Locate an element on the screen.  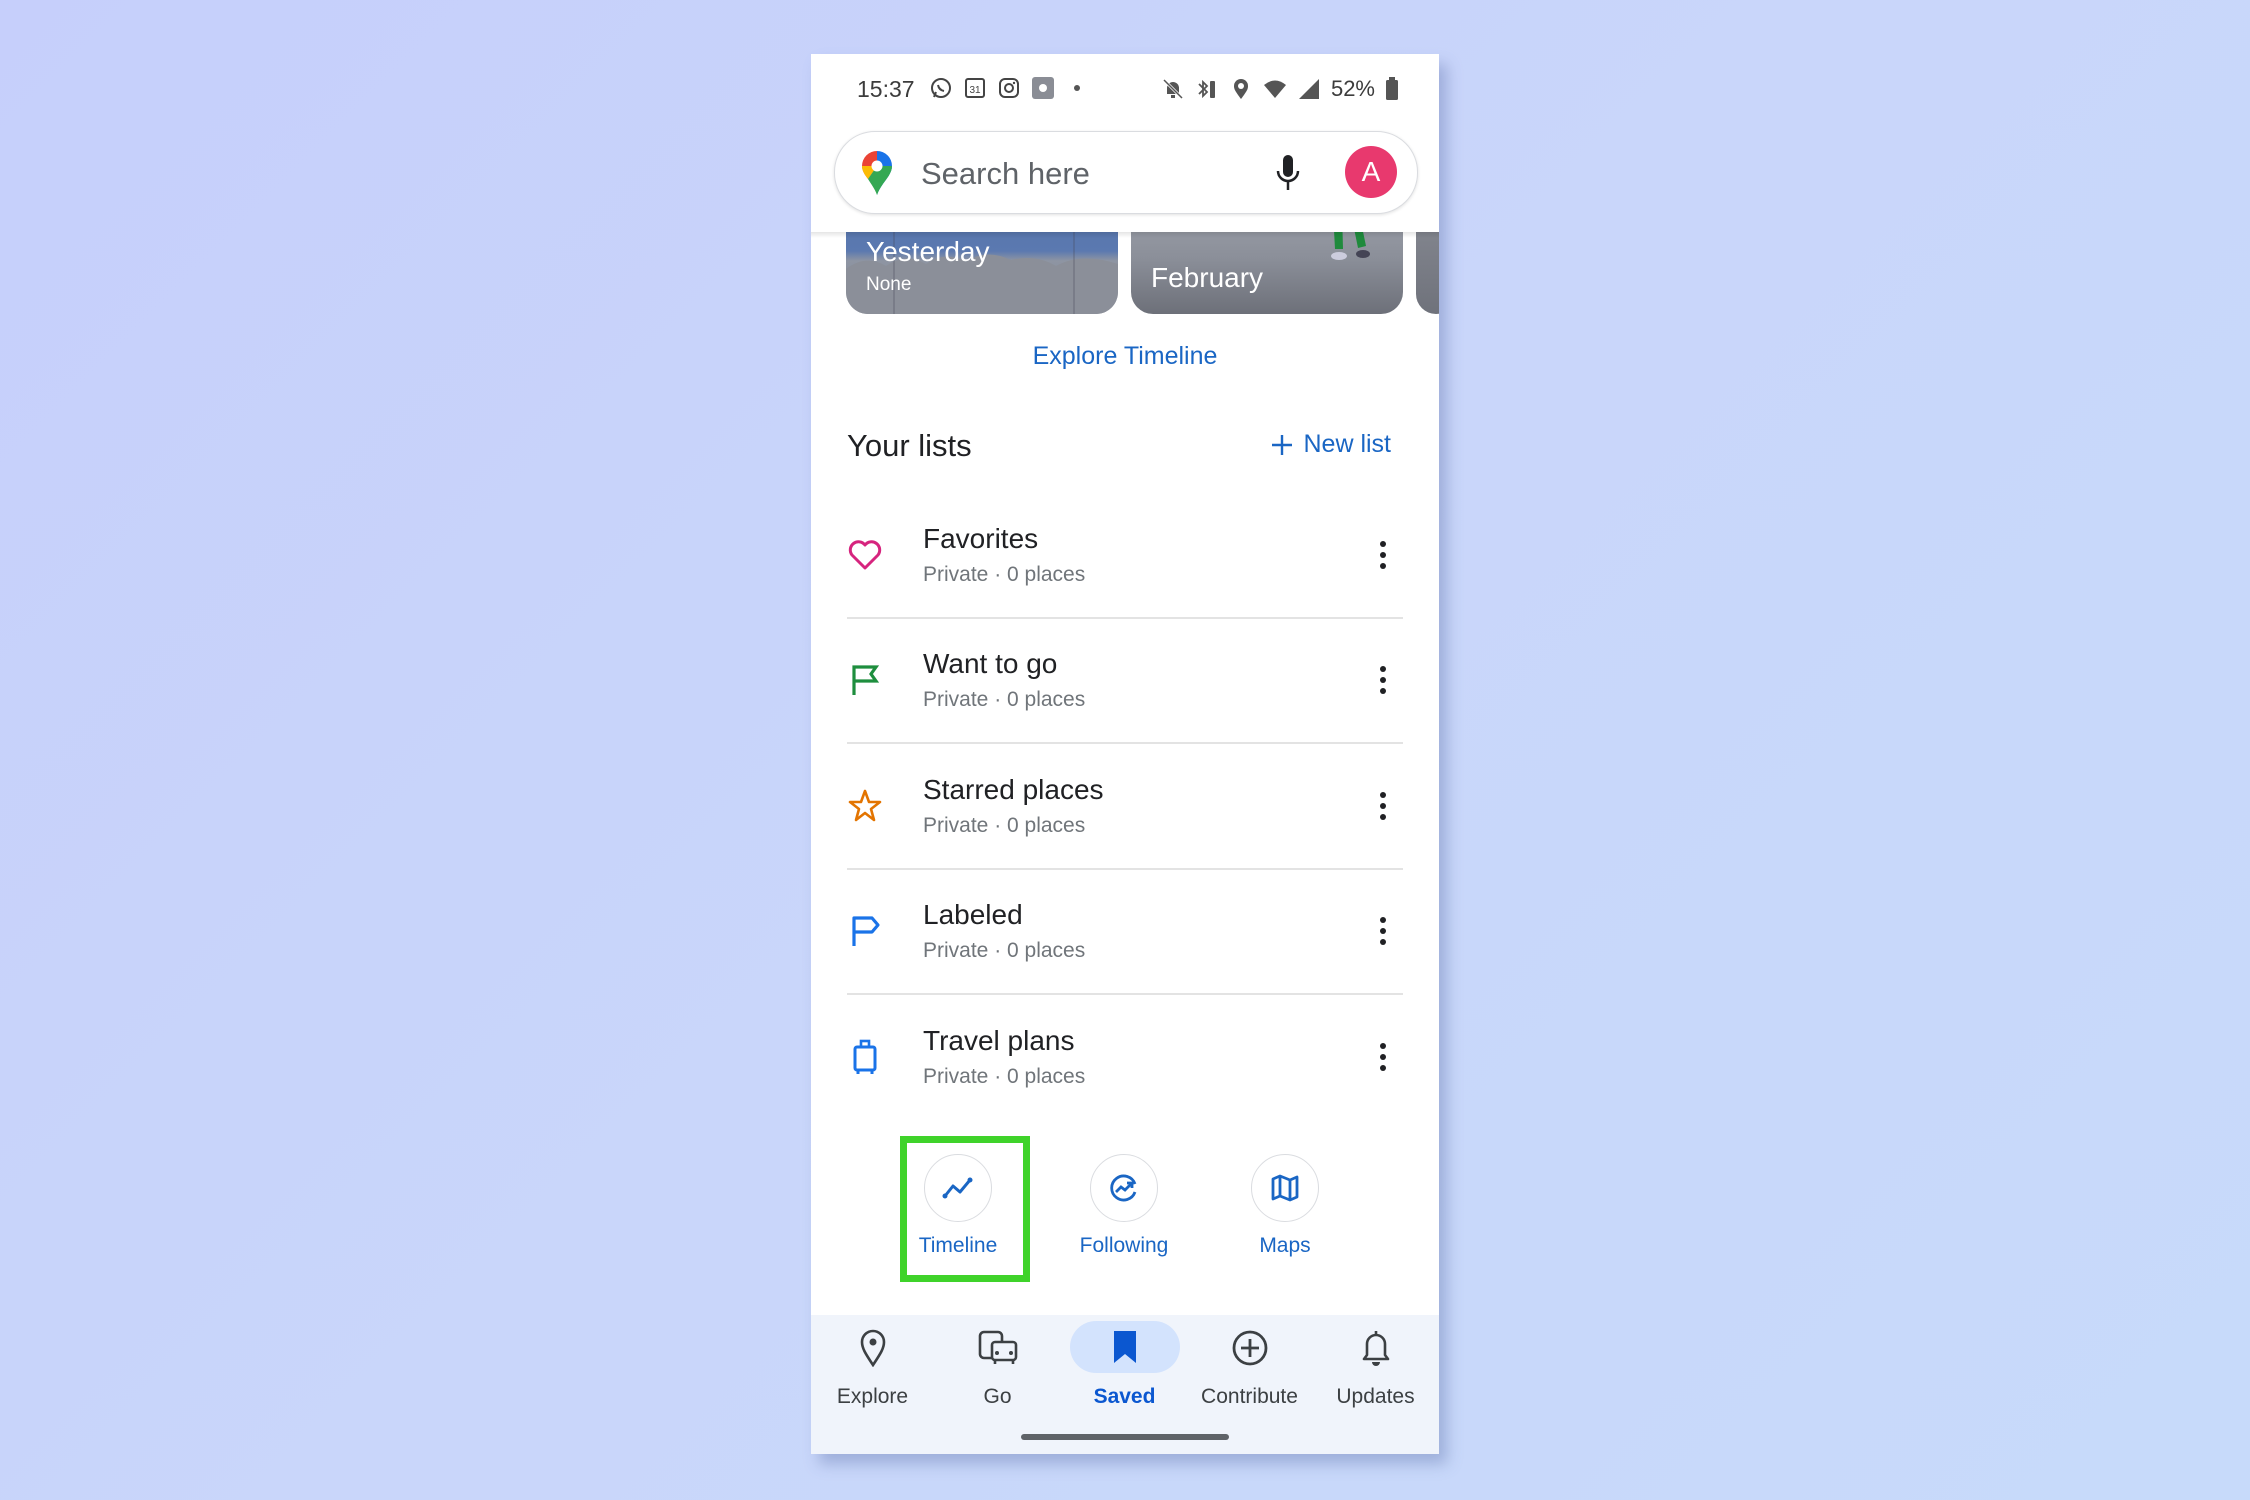
search-input: Search here is located at coordinates (1005, 174).